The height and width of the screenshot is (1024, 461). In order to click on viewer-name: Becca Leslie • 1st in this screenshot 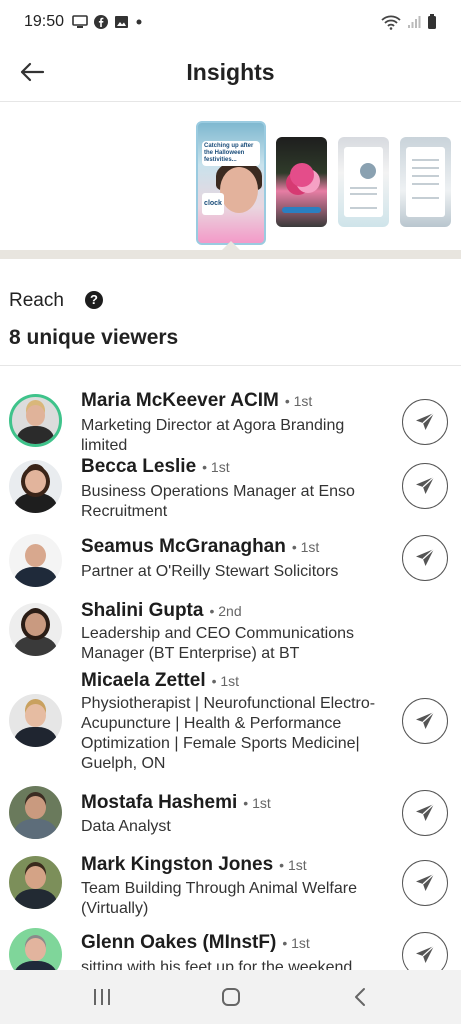, I will do `click(155, 467)`.